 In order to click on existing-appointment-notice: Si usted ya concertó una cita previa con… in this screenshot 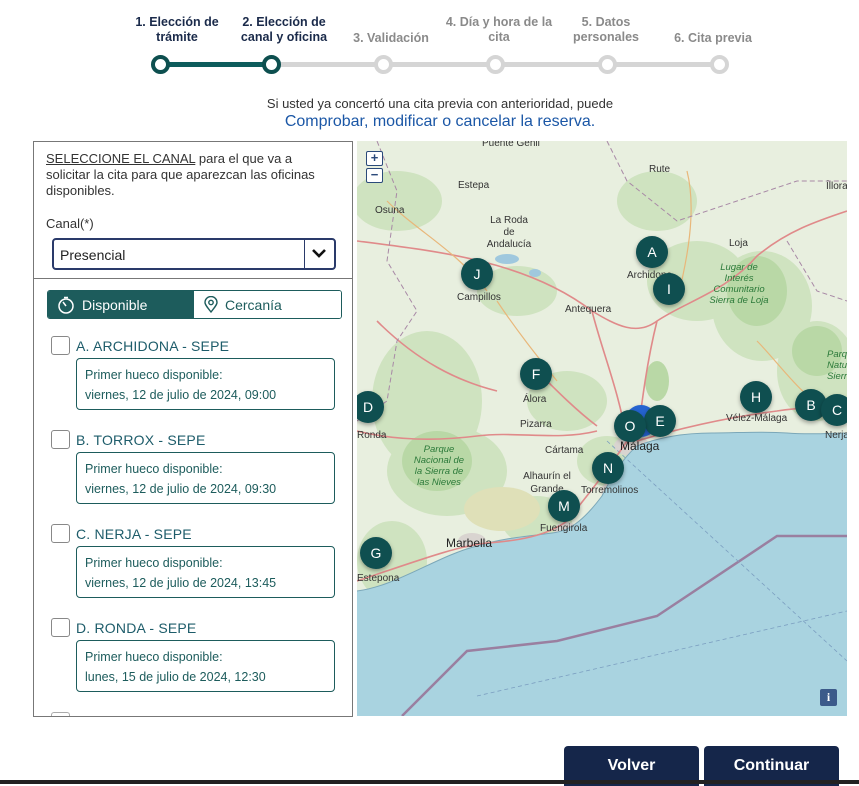, I will do `click(440, 103)`.